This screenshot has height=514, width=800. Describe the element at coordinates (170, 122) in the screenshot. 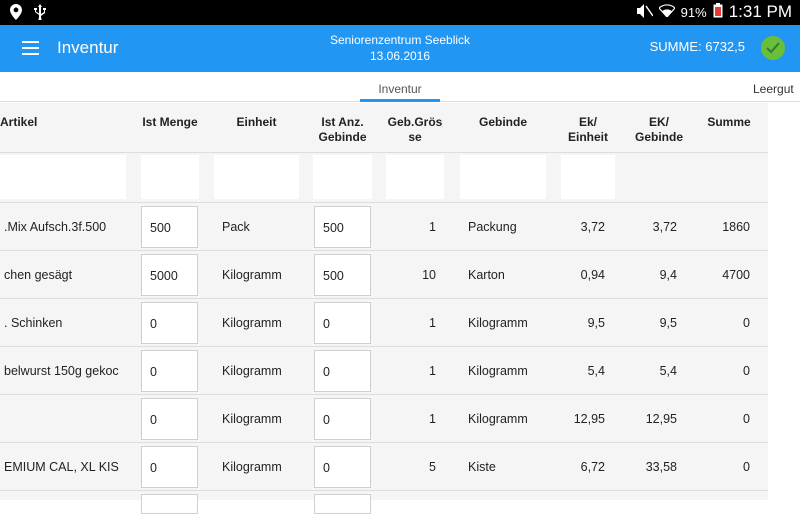

I see `header-ist-menge: Ist Menge` at that location.